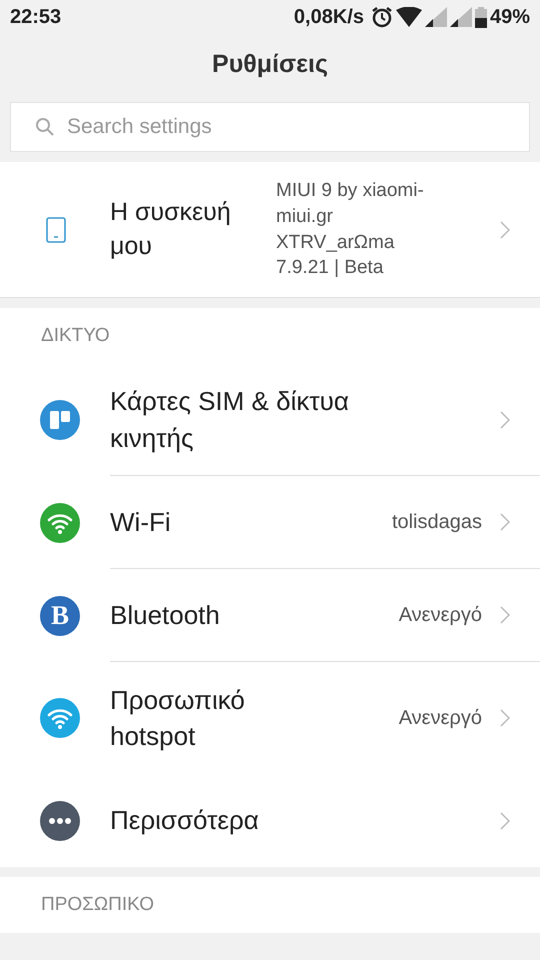 The width and height of the screenshot is (540, 960). What do you see at coordinates (350, 229) in the screenshot?
I see `device-detail: MIUI 9 by xiaomi-miui.gr XTRV_arΩma 7.9.21 | Beta` at bounding box center [350, 229].